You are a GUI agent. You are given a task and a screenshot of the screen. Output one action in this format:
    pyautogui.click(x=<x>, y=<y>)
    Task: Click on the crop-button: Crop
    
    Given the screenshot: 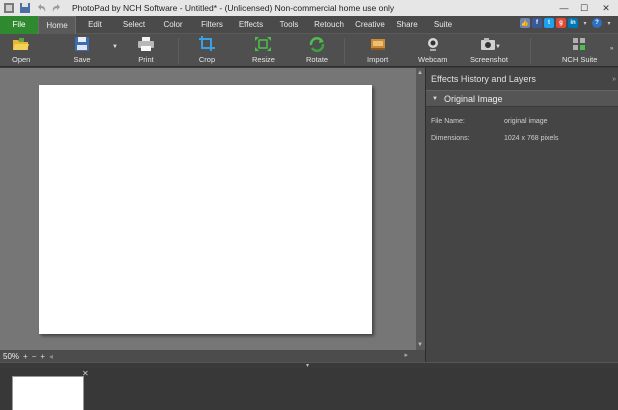 What is the action you would take?
    pyautogui.click(x=207, y=51)
    